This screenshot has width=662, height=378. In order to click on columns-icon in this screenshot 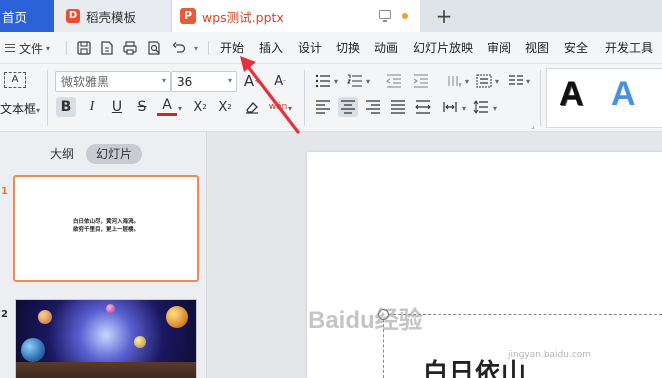, I will do `click(516, 80)`.